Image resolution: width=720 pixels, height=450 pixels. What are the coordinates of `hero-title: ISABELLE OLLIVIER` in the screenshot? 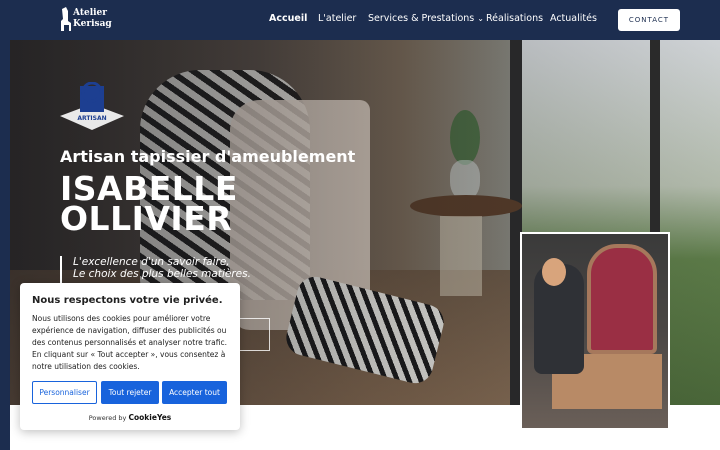 It's located at (149, 205).